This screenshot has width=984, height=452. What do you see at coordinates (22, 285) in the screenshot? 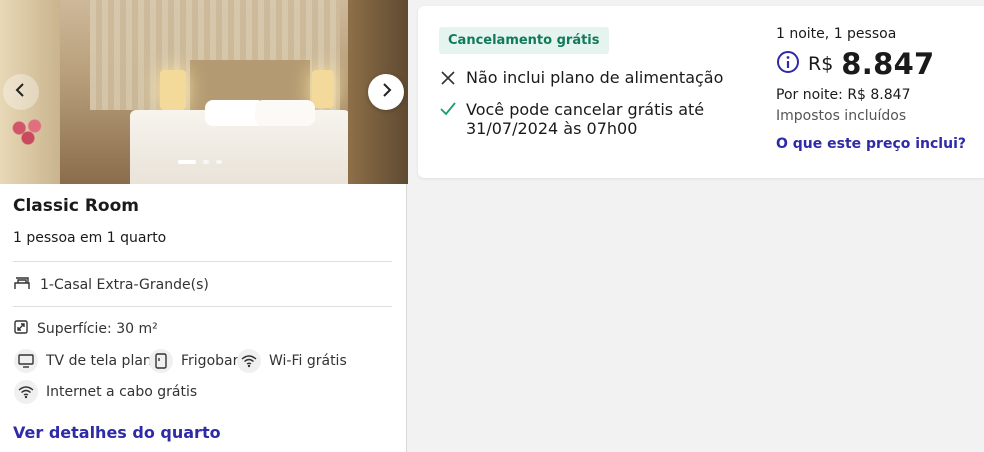
I see `bed-icon` at bounding box center [22, 285].